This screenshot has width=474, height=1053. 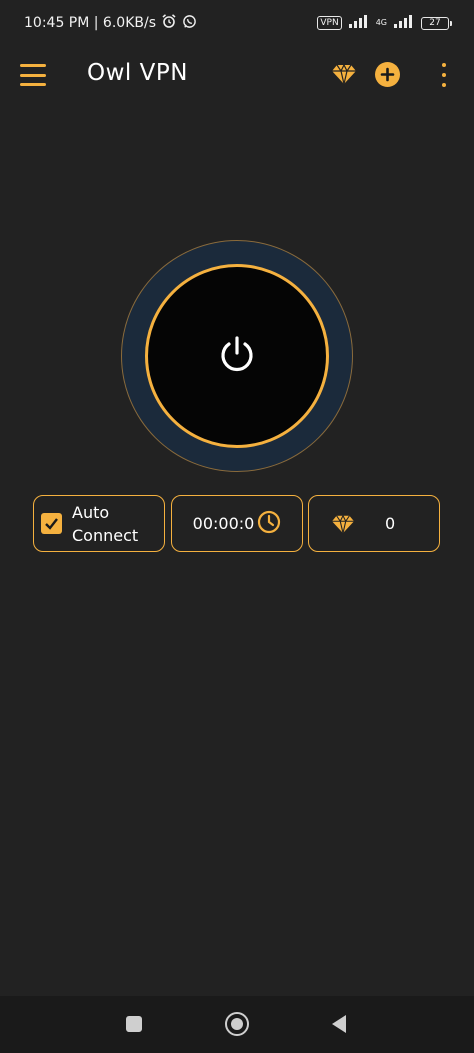 I want to click on alarm-icon, so click(x=169, y=23).